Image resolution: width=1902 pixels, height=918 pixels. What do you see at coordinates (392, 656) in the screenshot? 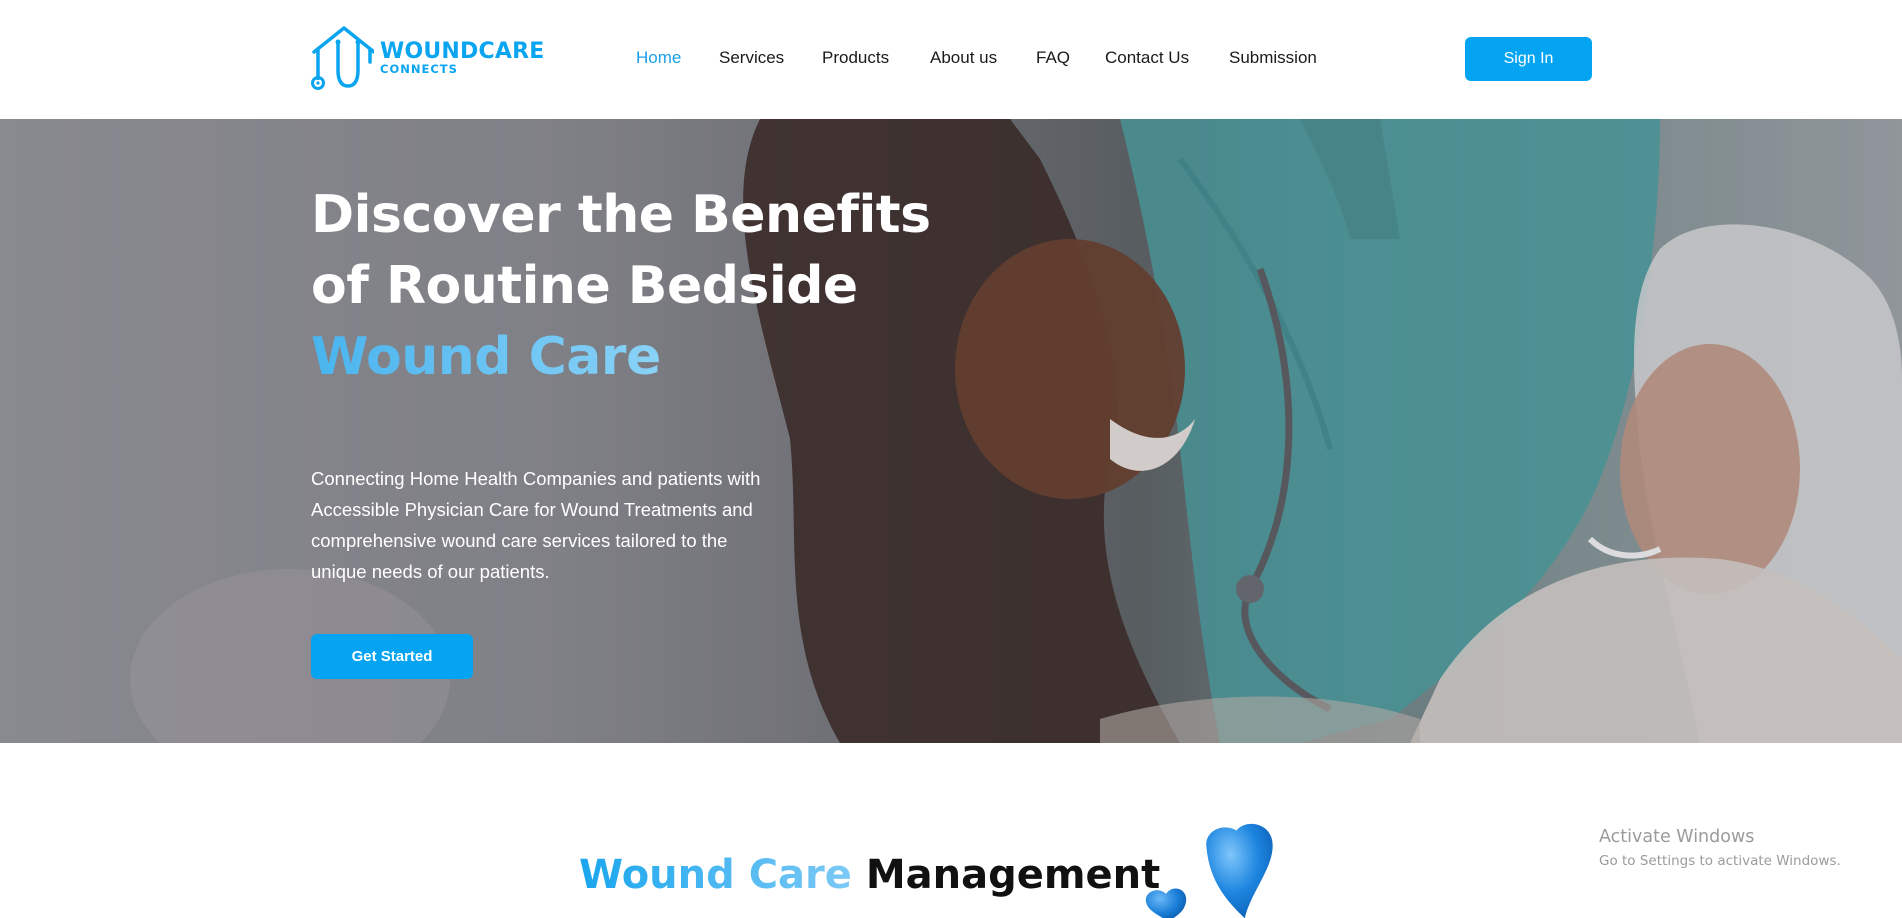
I see `get-started-button: Get Started` at bounding box center [392, 656].